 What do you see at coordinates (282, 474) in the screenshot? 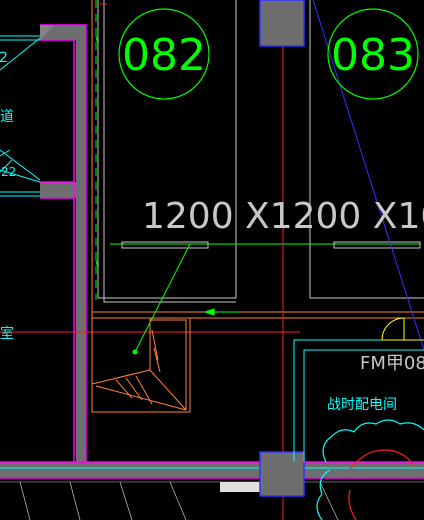
I see `column-bottom` at bounding box center [282, 474].